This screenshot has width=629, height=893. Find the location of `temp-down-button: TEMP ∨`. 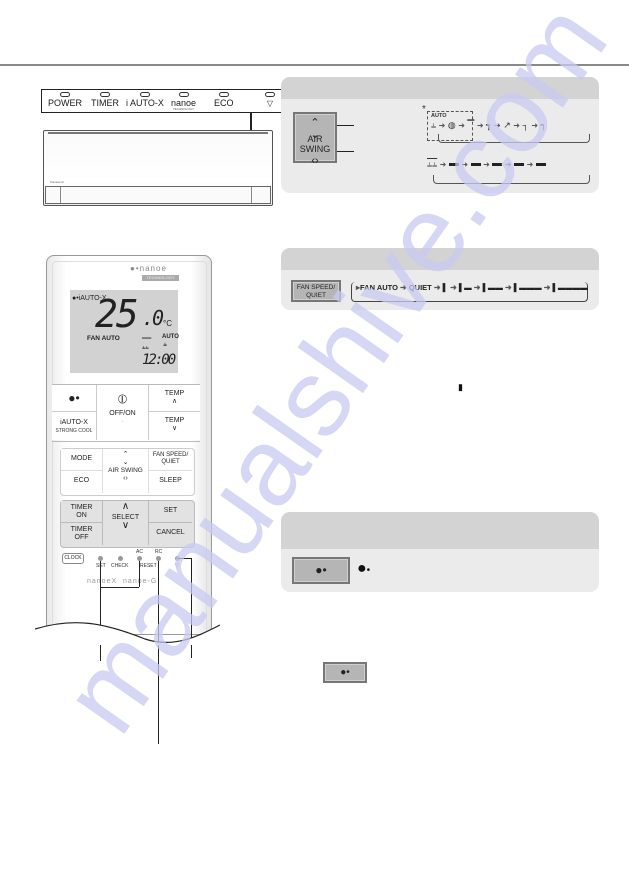

temp-down-button: TEMP ∨ is located at coordinates (174, 426).